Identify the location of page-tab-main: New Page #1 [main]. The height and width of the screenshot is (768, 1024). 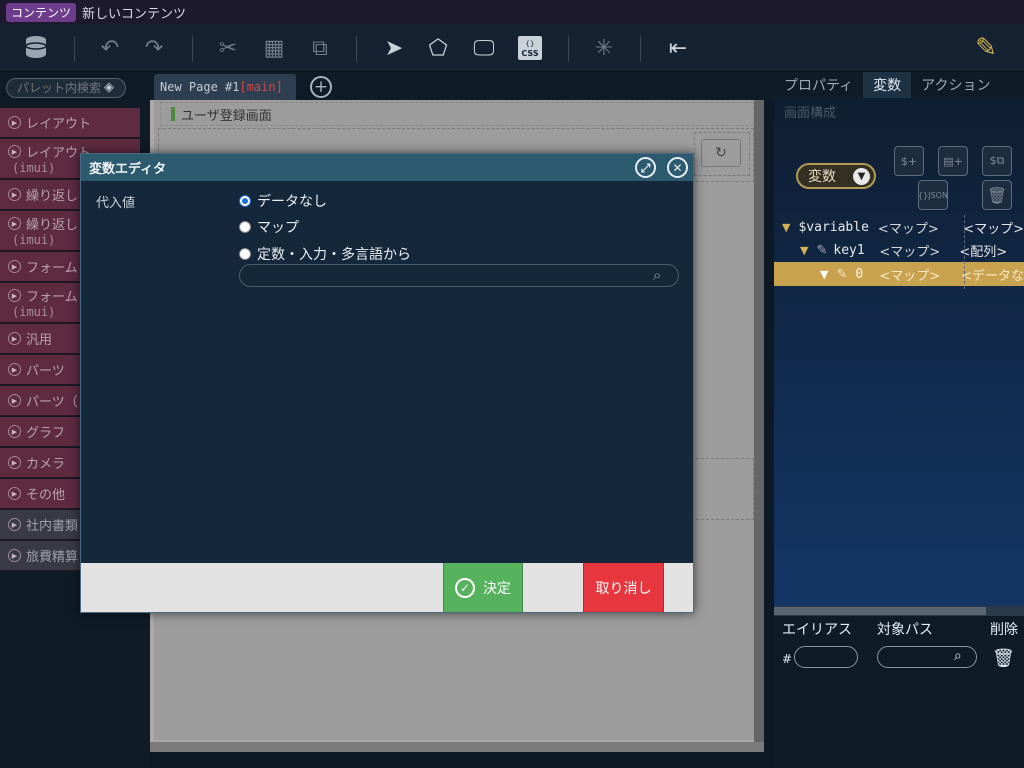
(225, 87).